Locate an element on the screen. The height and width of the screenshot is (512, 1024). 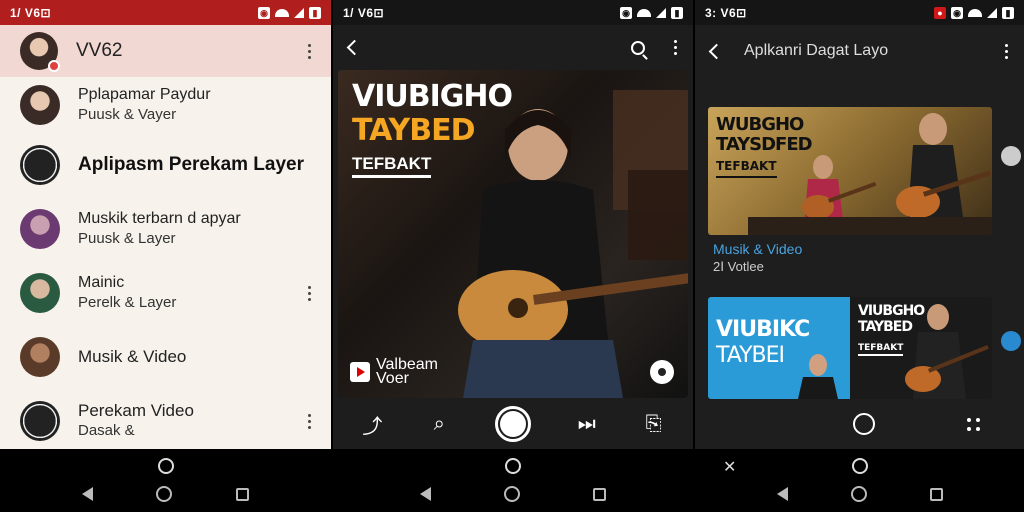
app-logo-icon is located at coordinates (40, 421).